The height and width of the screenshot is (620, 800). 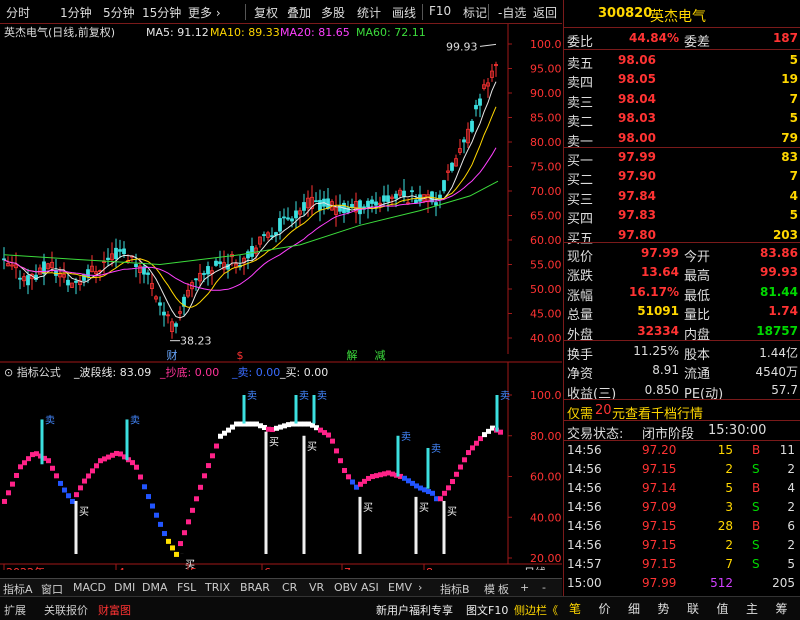 What do you see at coordinates (15, 610) in the screenshot?
I see `status-item-0: 扩展` at bounding box center [15, 610].